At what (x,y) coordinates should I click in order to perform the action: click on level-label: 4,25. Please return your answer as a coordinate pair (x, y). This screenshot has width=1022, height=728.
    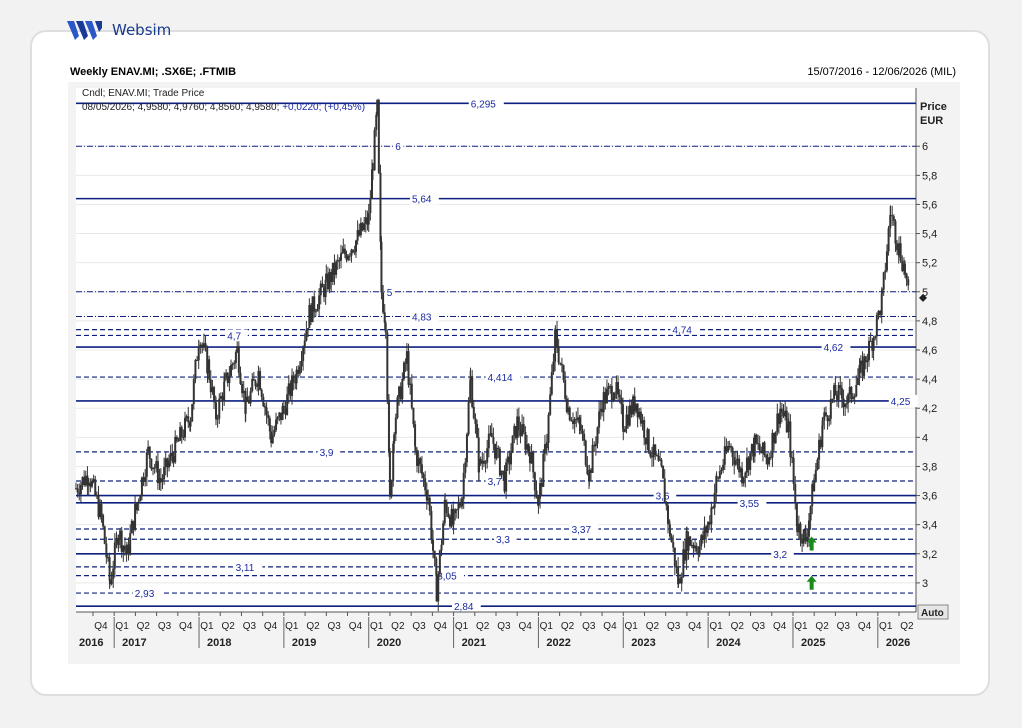
    Looking at the image, I should click on (901, 402).